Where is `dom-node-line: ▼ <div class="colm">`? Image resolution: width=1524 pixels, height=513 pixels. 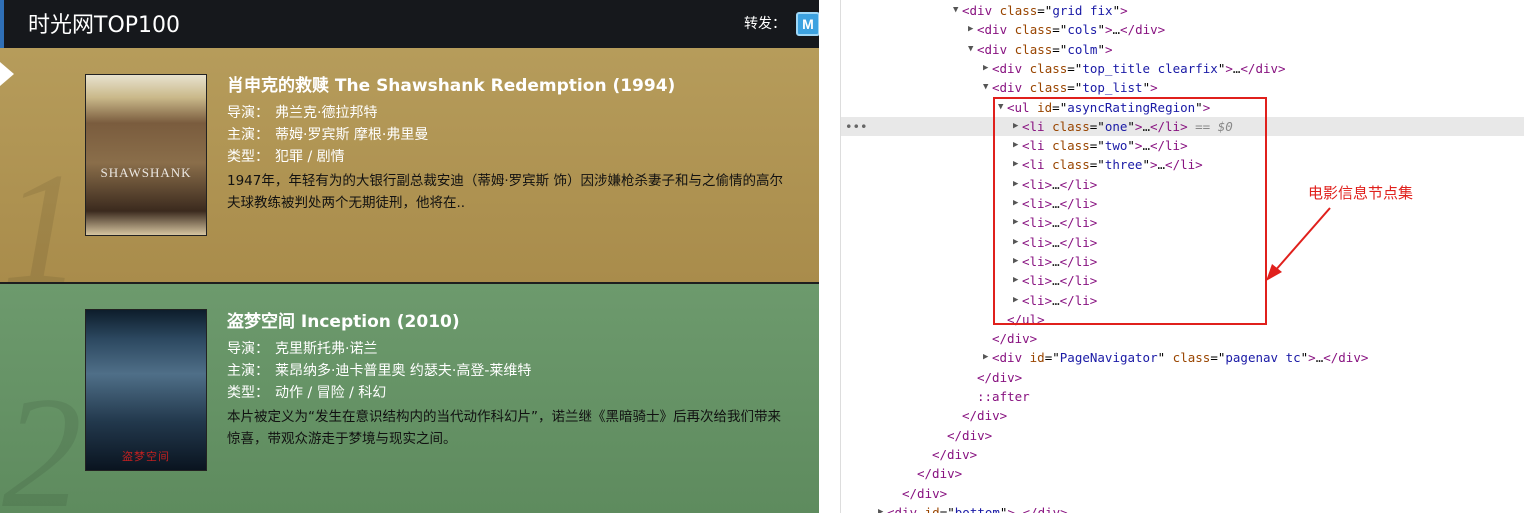
dom-node-line: ▼ <div class="colm"> is located at coordinates (1182, 49).